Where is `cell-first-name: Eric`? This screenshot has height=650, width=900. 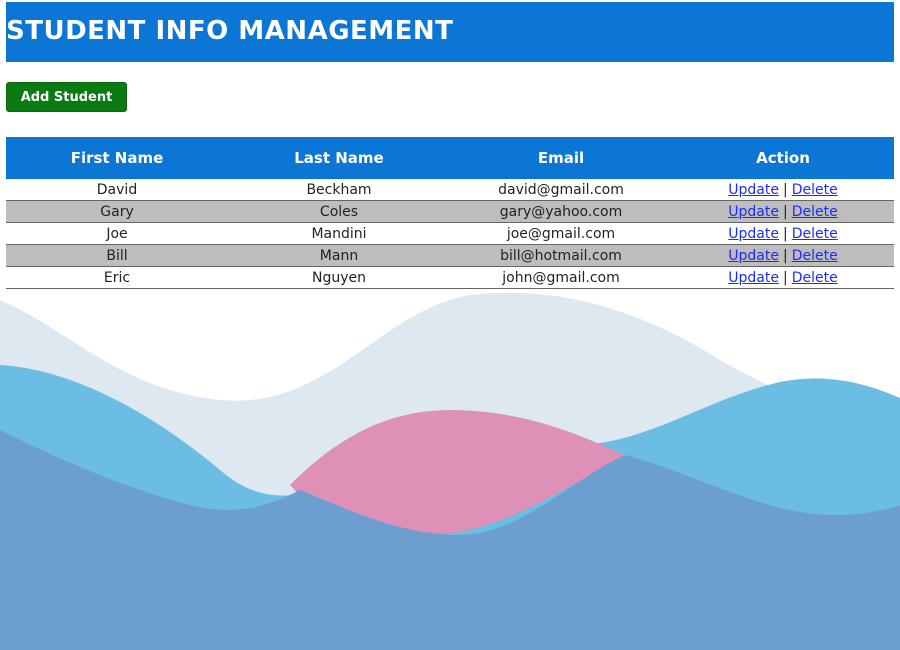 cell-first-name: Eric is located at coordinates (117, 277).